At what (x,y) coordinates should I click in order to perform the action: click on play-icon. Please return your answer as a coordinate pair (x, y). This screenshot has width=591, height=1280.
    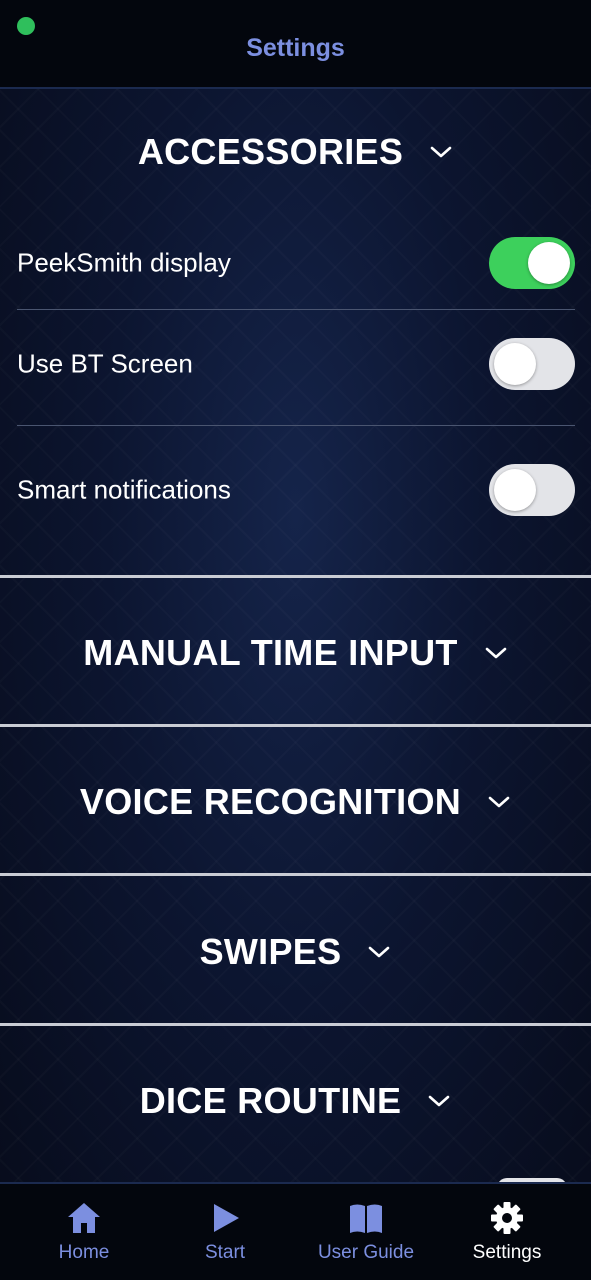
    Looking at the image, I should click on (226, 1218).